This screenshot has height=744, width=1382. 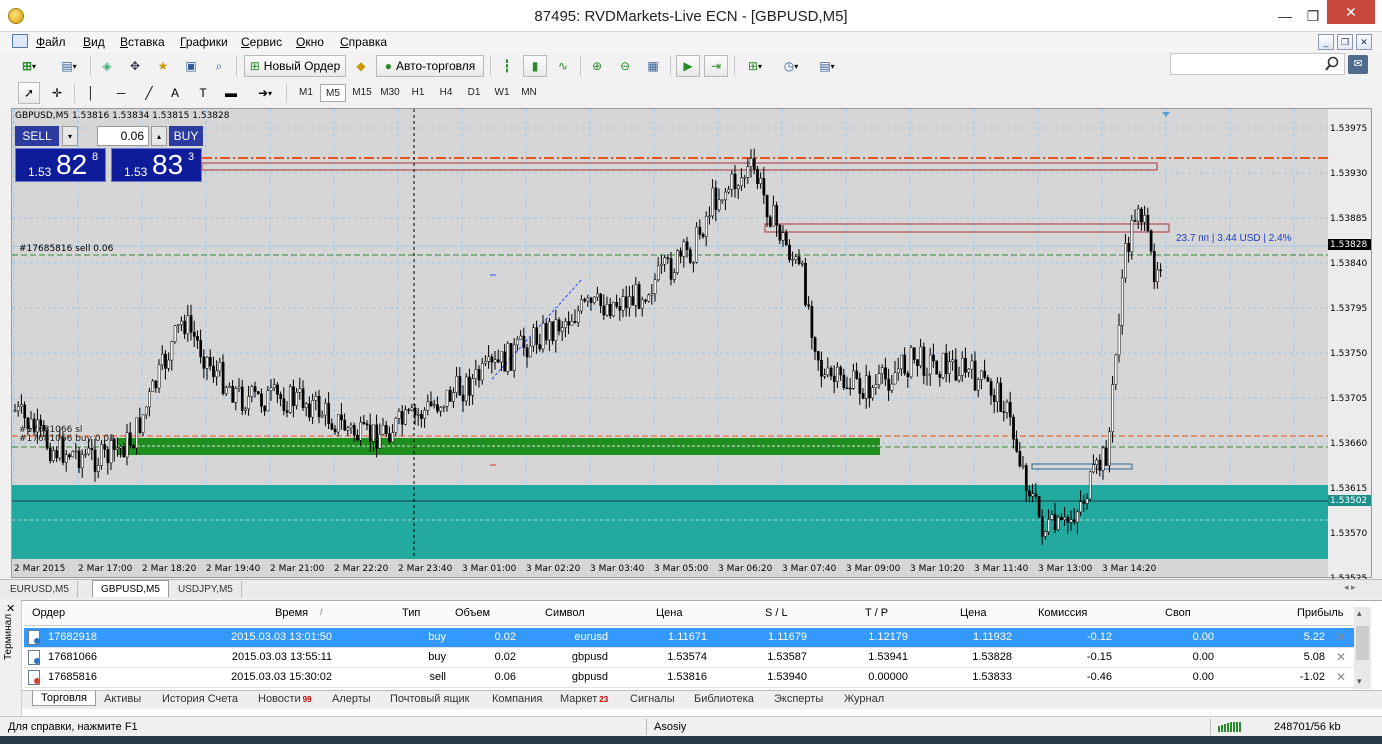 What do you see at coordinates (798, 699) in the screenshot?
I see `terminal-tab-10: Эксперты` at bounding box center [798, 699].